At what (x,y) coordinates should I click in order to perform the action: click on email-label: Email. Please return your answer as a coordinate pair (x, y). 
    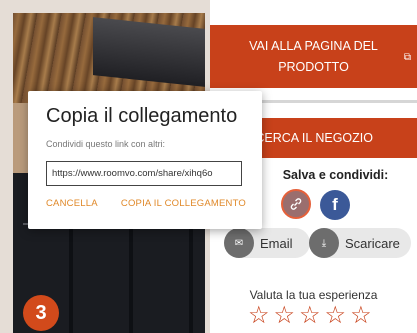
    Looking at the image, I should click on (276, 243).